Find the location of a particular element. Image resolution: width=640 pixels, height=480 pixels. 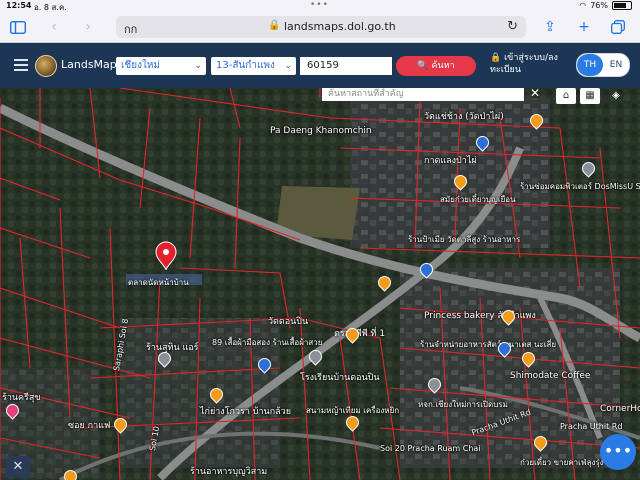

login-link: 🔒 เข้าสู่ระบบ/ลงทะเบียน is located at coordinates (527, 64).